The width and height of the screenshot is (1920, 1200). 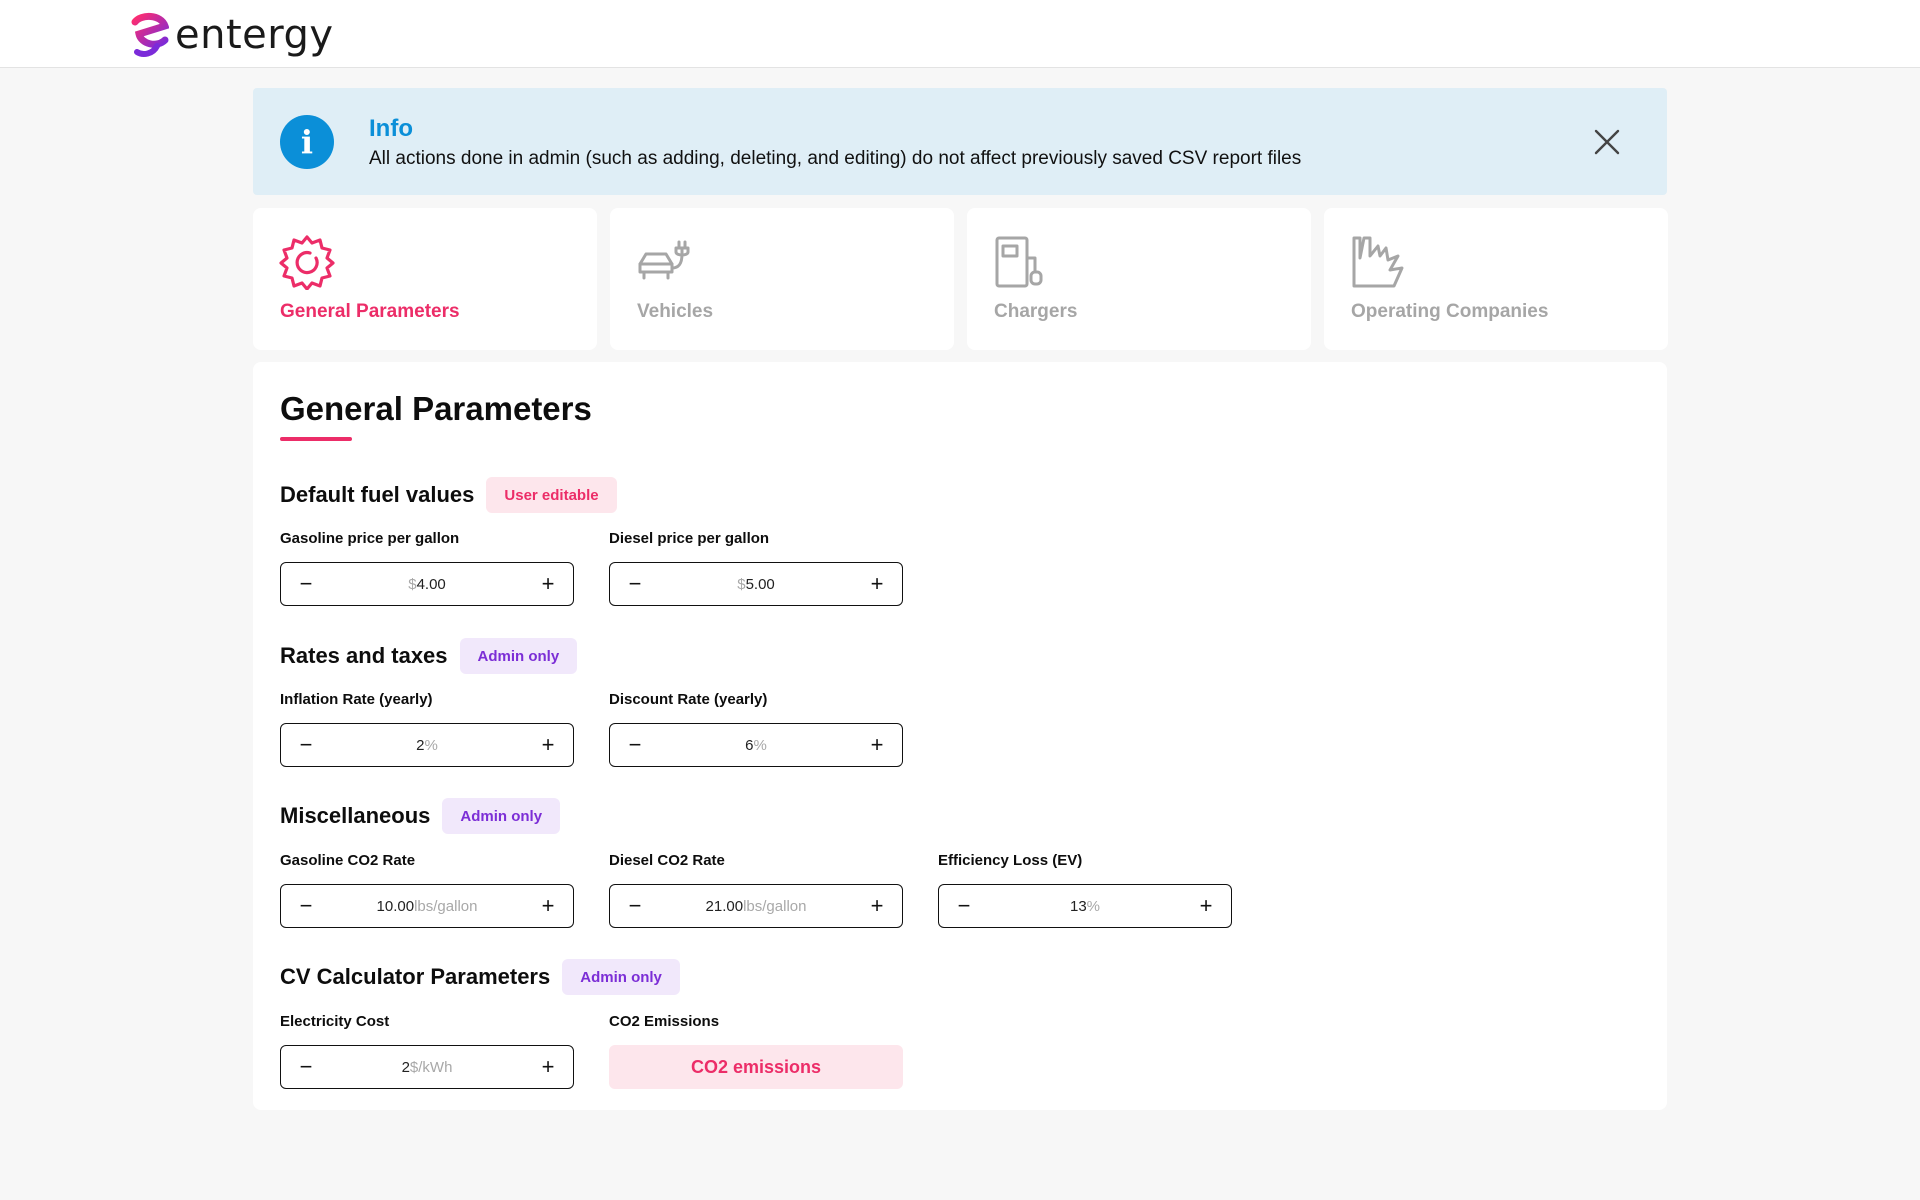 I want to click on section-cv-calculator-parameters: CV Calculator Parameters Admin only, so click(x=480, y=977).